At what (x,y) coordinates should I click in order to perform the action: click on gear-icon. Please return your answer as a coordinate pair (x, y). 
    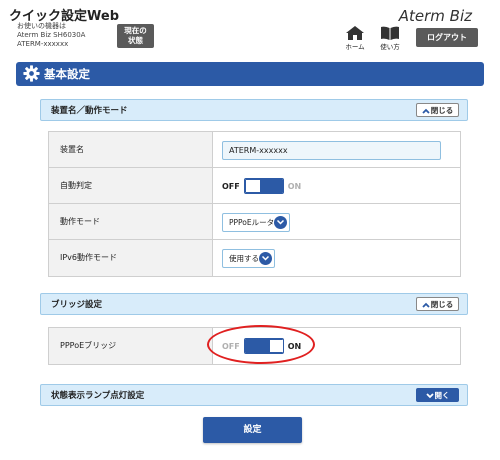
    Looking at the image, I should click on (31, 73).